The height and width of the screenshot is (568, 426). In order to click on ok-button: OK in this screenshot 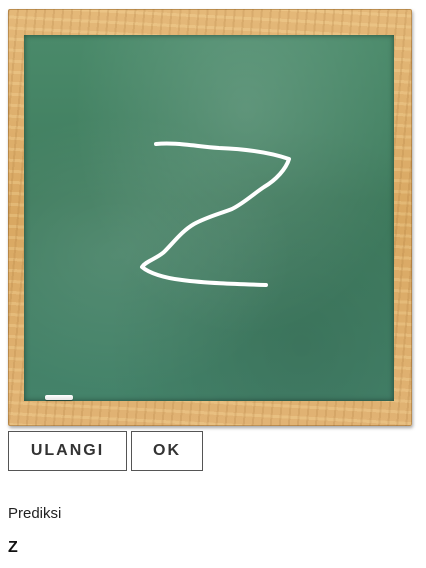, I will do `click(167, 451)`.